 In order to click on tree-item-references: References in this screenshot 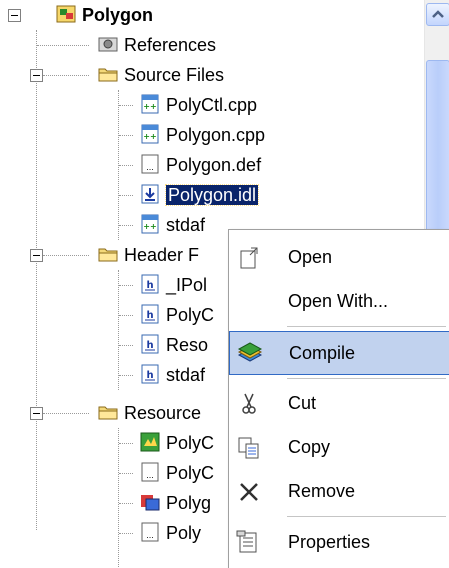, I will do `click(212, 45)`.